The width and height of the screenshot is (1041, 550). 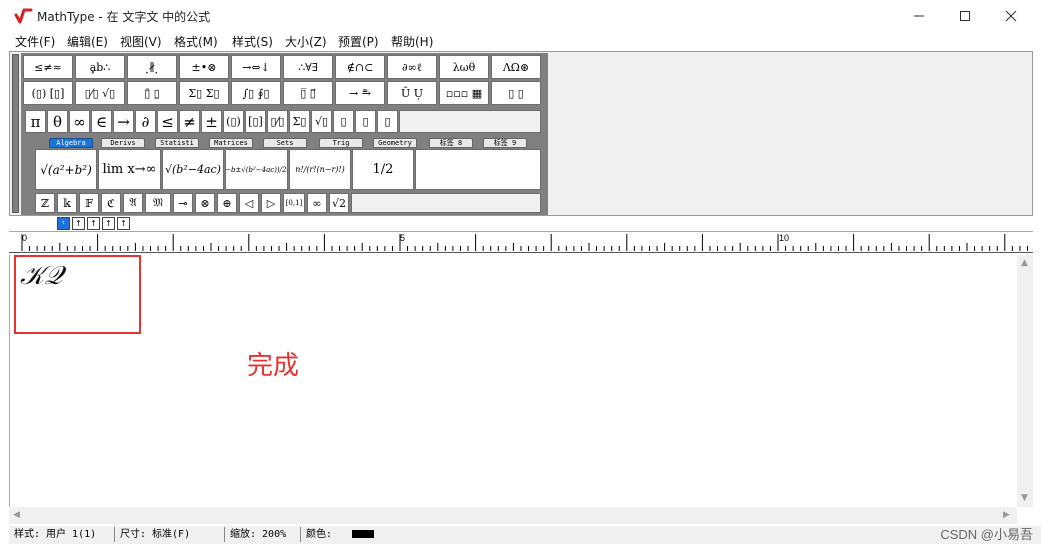 I want to click on template-discriminant: √(b²−4ac), so click(x=193, y=169).